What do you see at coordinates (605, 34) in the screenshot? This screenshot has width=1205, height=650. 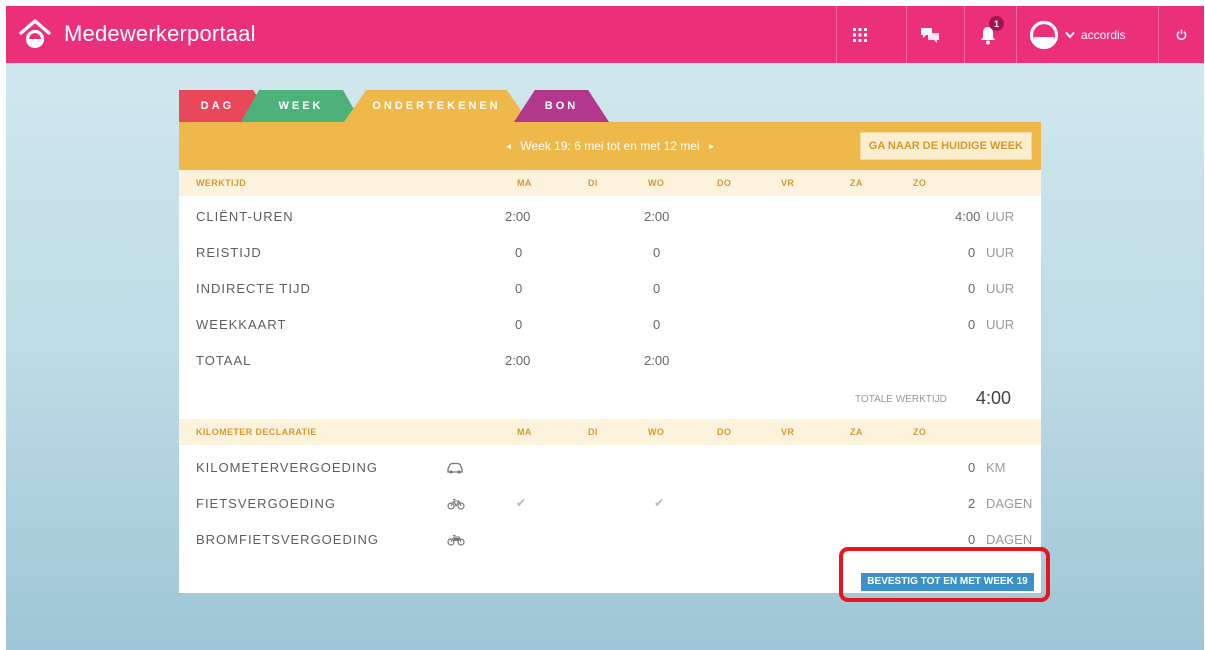 I see `top-bar: Medewerkerportaal 1 accordis` at bounding box center [605, 34].